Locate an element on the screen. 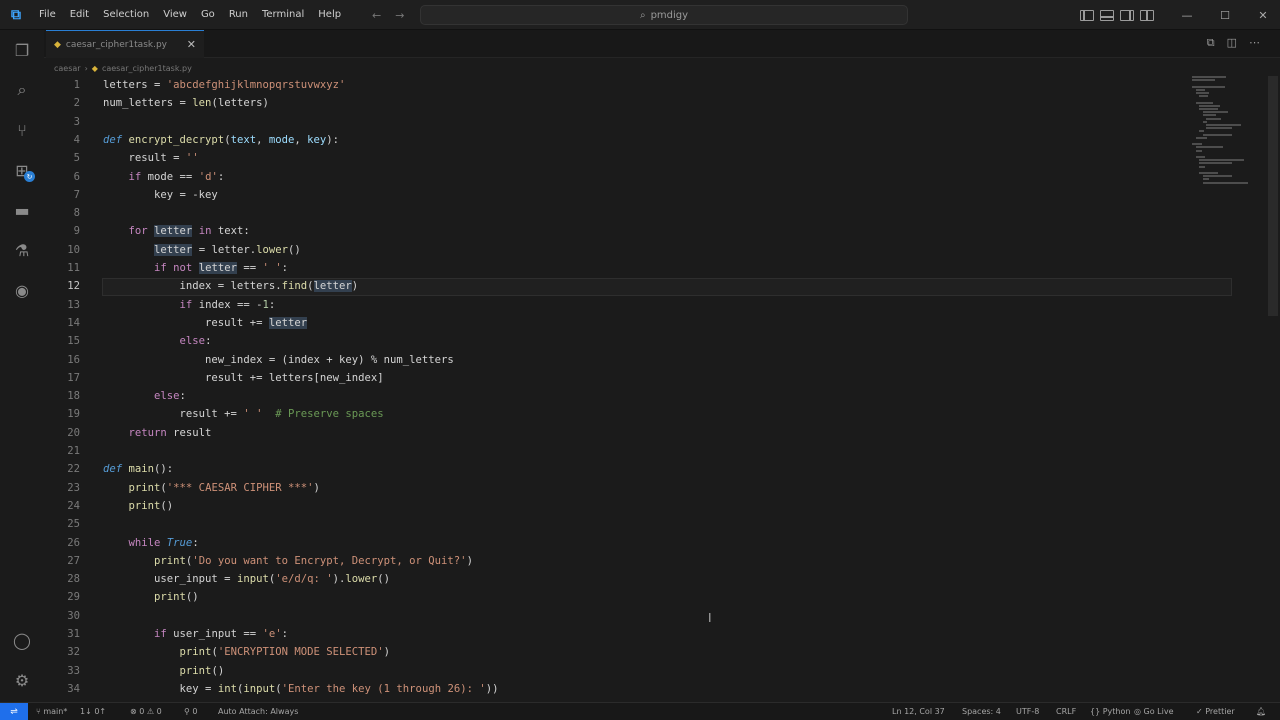 The image size is (1280, 720). menu-item-go: Go is located at coordinates (208, 15).